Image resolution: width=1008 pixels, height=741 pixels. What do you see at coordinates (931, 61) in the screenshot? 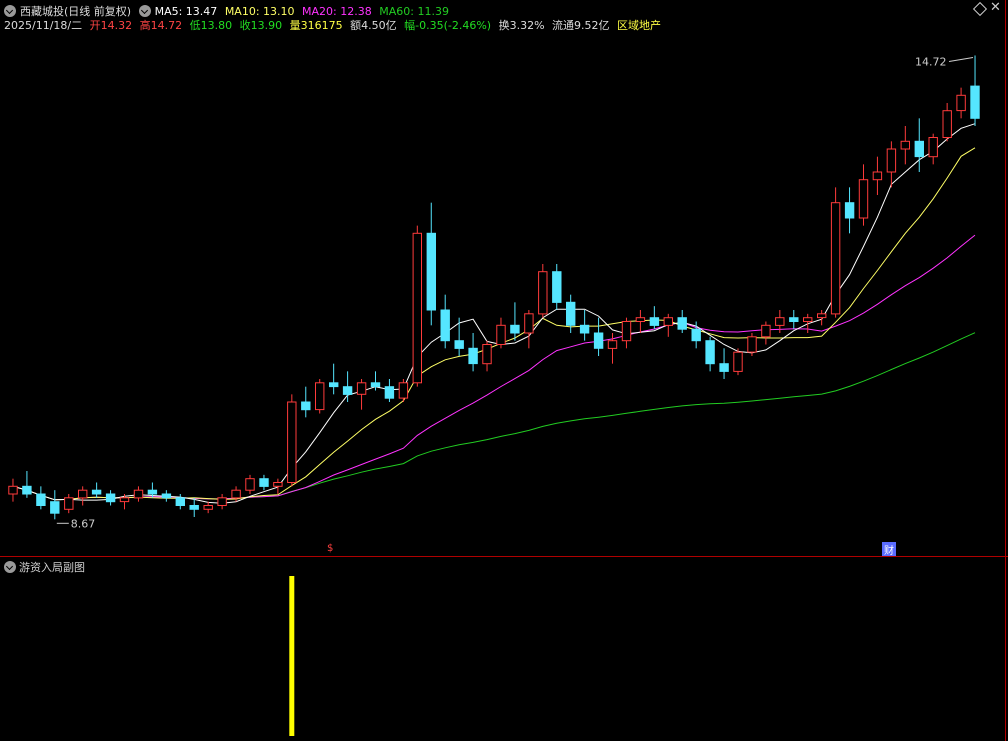
I see `high-price-label: 14.72` at bounding box center [931, 61].